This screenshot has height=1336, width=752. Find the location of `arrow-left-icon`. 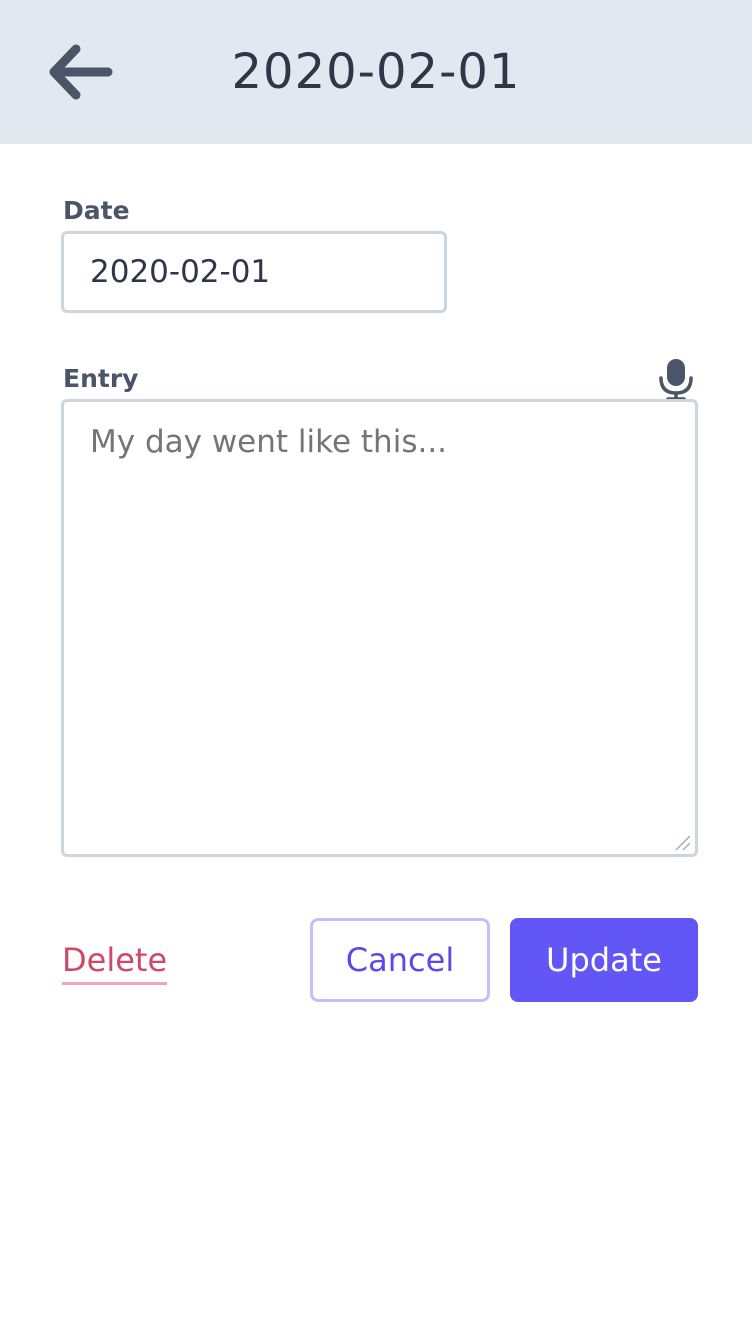

arrow-left-icon is located at coordinates (81, 72).